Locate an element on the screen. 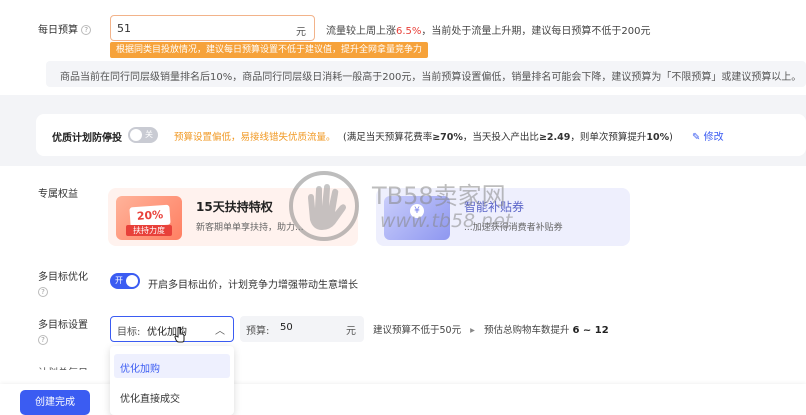  quality-stop-toggle: 关 is located at coordinates (143, 135).